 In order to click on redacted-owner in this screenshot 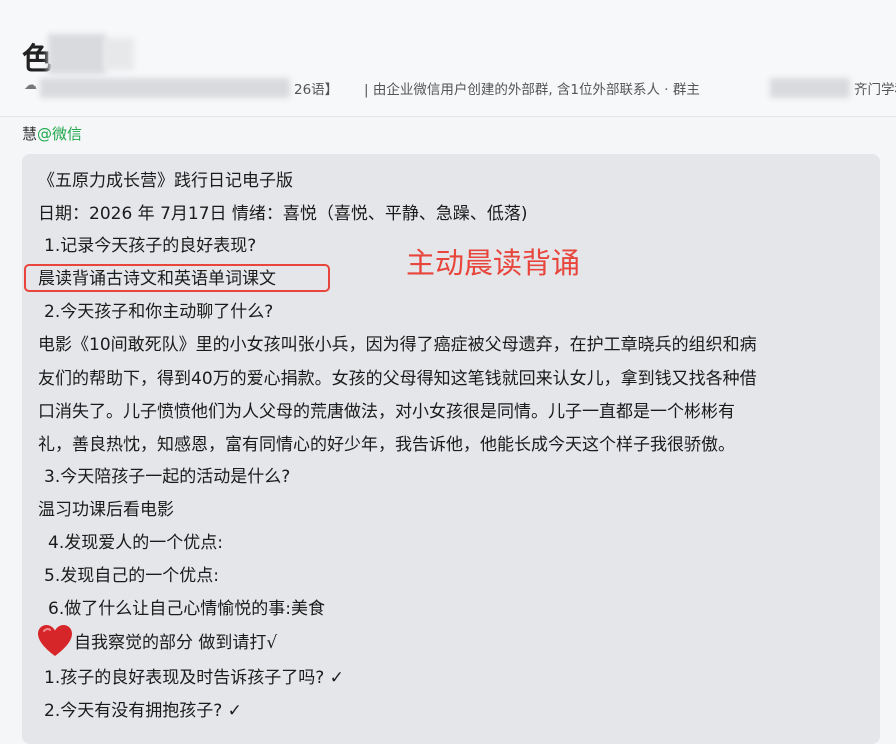, I will do `click(810, 88)`.